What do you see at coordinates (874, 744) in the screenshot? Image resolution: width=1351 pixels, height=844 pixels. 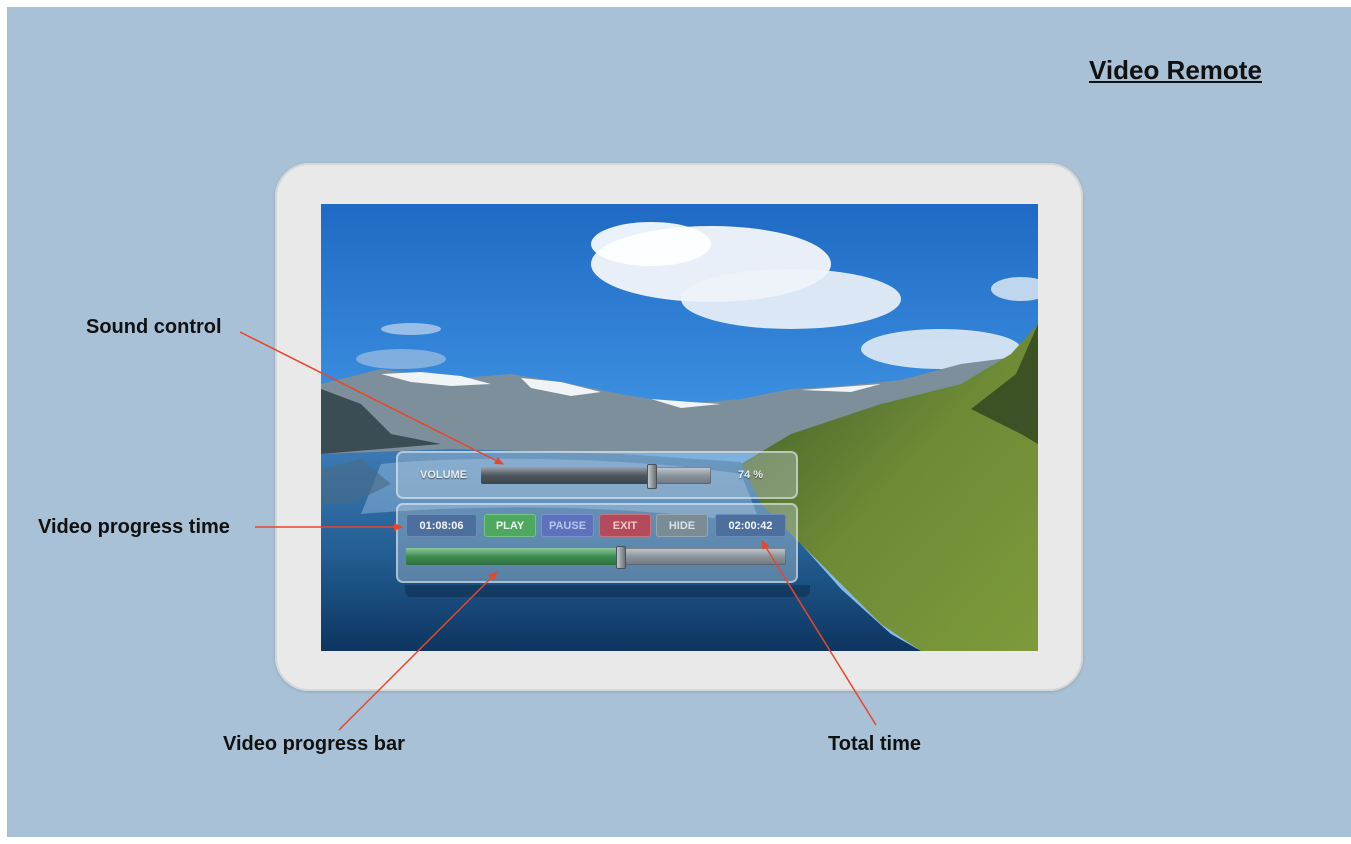 I see `annotation-total-time: Total time` at bounding box center [874, 744].